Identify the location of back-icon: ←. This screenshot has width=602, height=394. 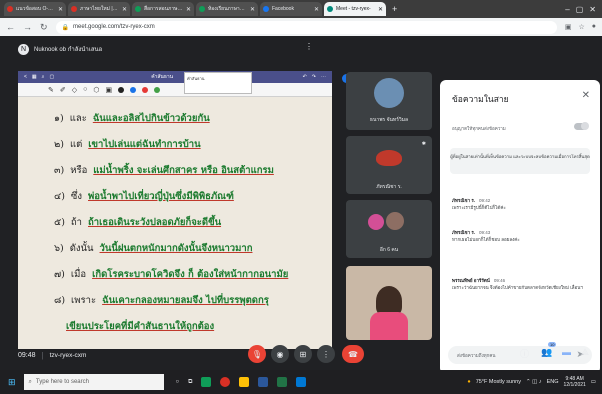
(10, 27).